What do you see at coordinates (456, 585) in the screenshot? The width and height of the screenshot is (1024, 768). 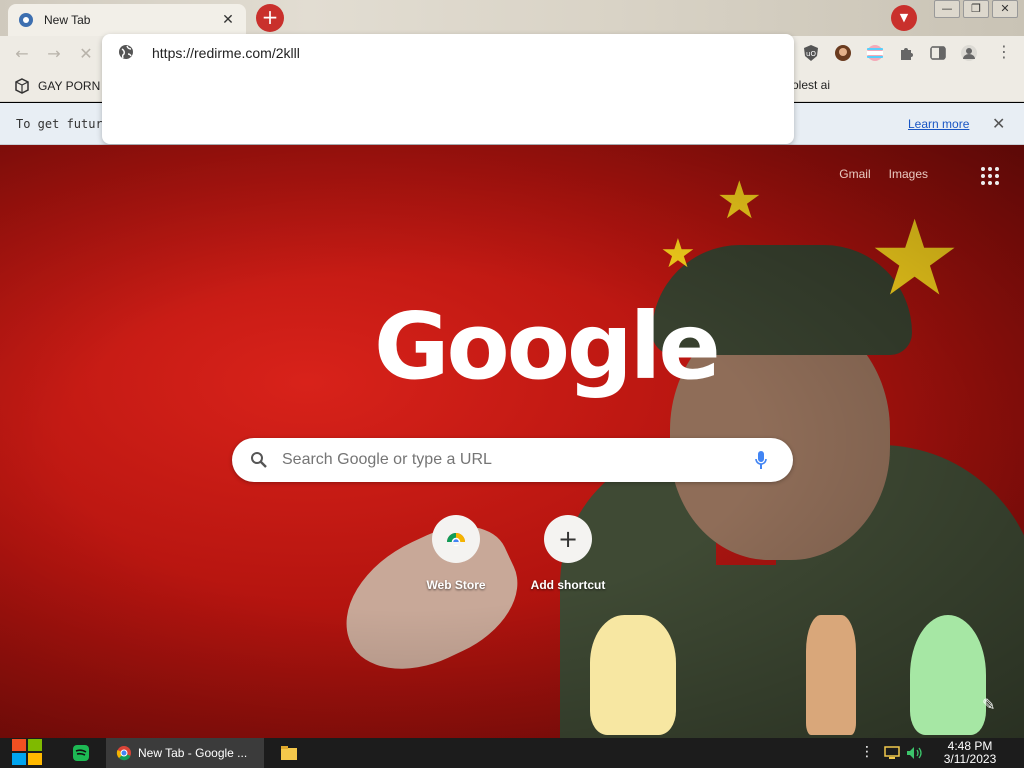 I see `shortcut-label: Web Store` at bounding box center [456, 585].